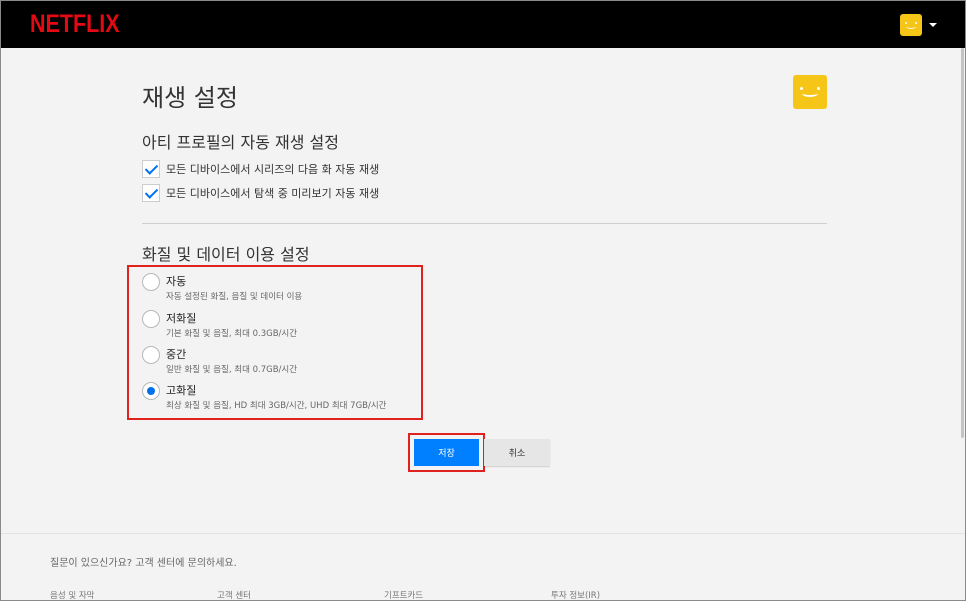  Describe the element at coordinates (226, 254) in the screenshot. I see `quality-section-title: 화질 및 데이터 이용 설정` at that location.